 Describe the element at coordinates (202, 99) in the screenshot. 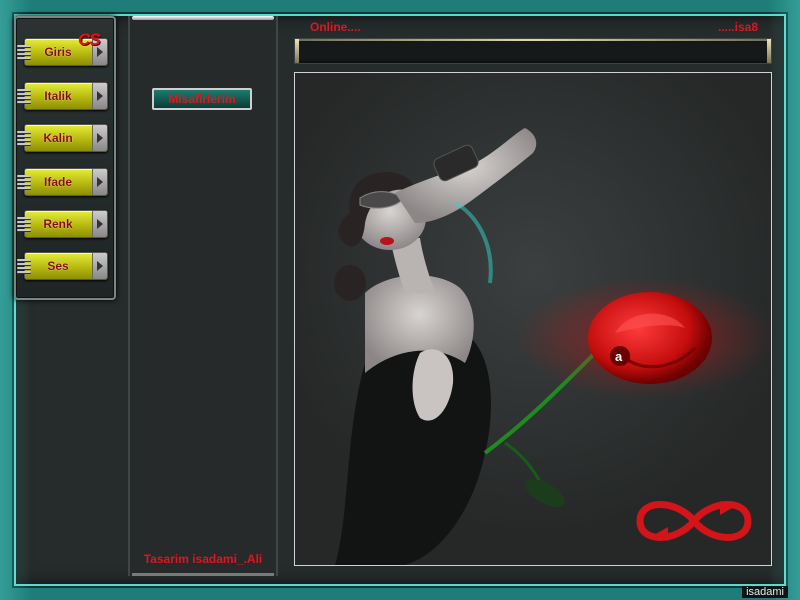

I see `guests-button: Misafirlerim` at that location.